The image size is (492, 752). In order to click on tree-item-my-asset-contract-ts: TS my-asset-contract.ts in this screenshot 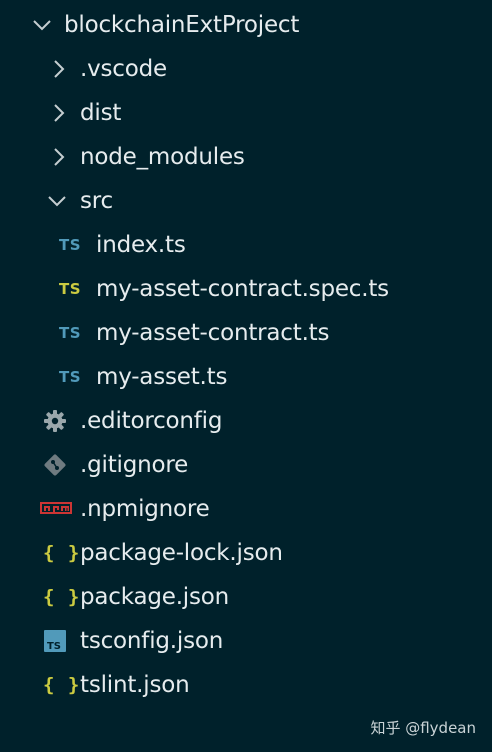, I will do `click(246, 333)`.